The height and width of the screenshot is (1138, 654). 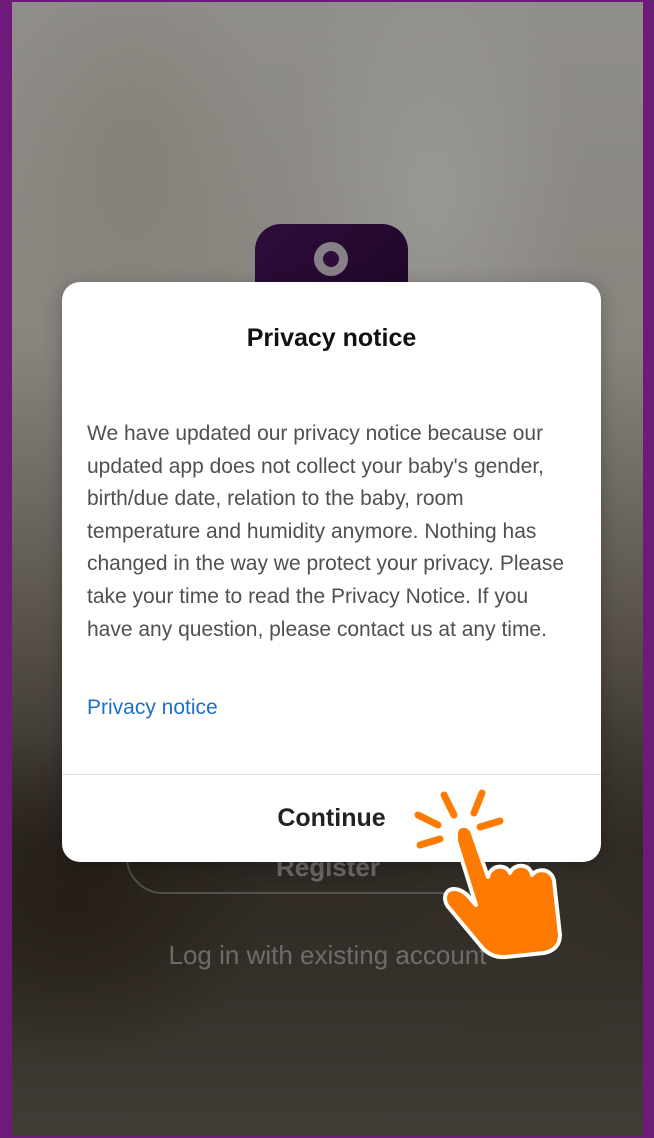 What do you see at coordinates (152, 708) in the screenshot?
I see `privacy-notice-link: Privacy notice` at bounding box center [152, 708].